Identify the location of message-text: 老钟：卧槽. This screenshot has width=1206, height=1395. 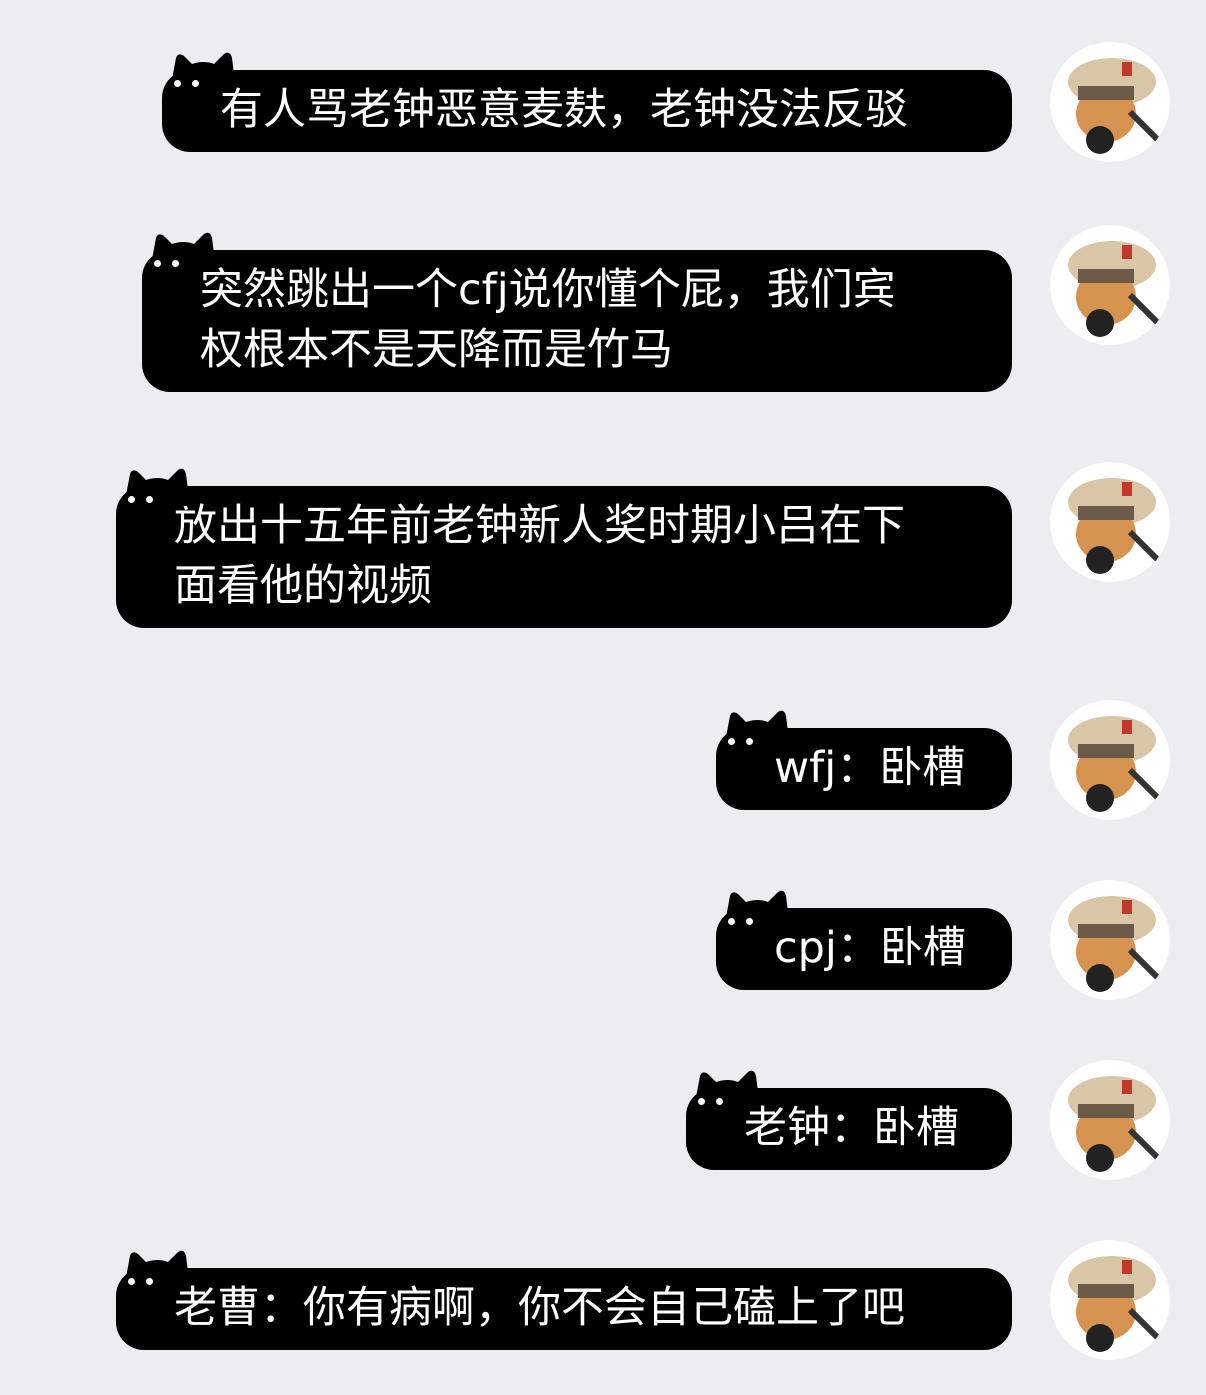
(851, 1128).